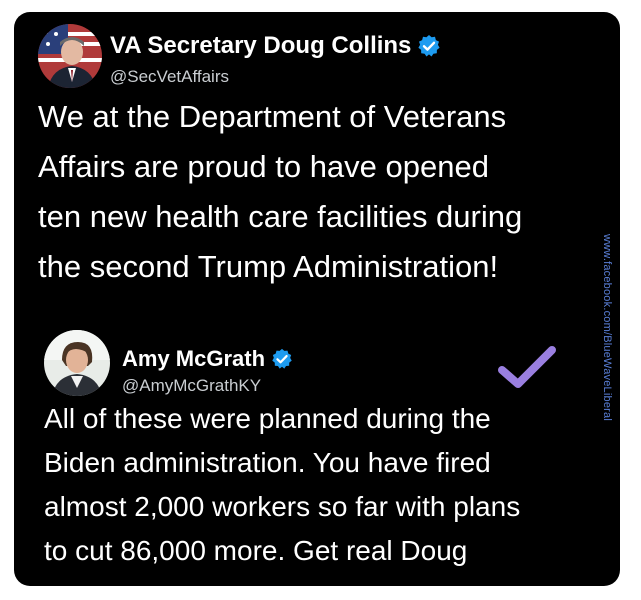 The height and width of the screenshot is (600, 641). I want to click on avatar-amy-mcgrath, so click(77, 363).